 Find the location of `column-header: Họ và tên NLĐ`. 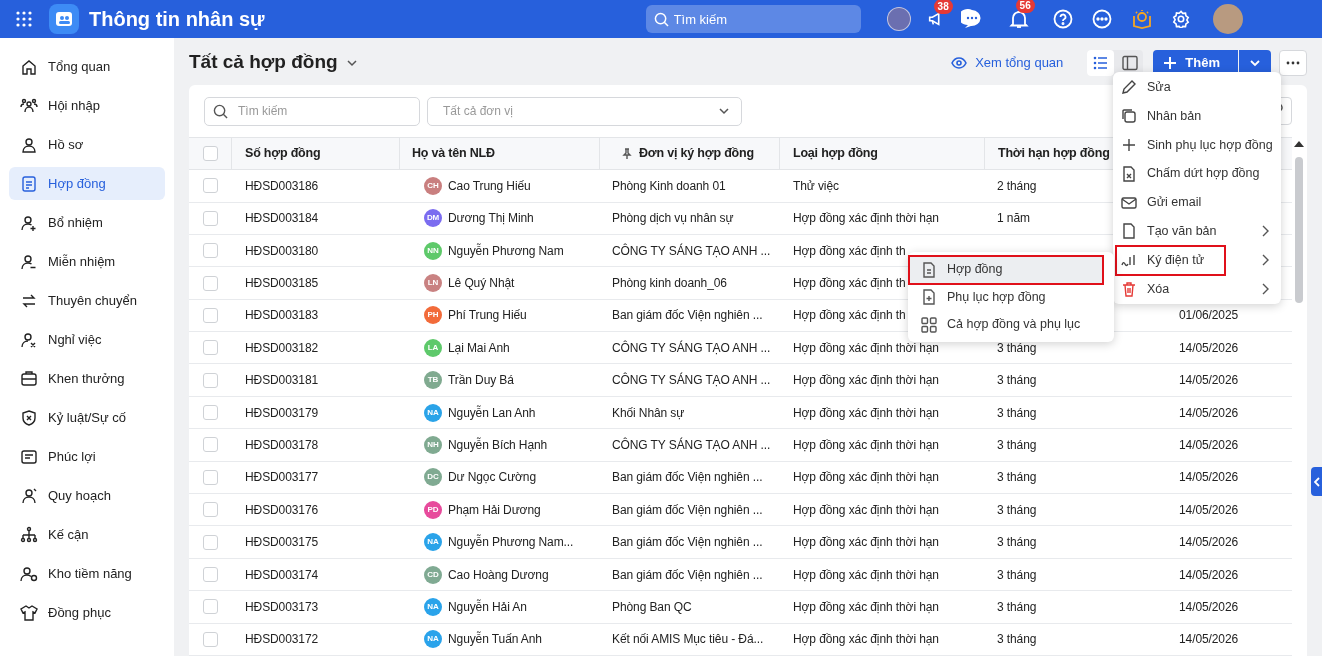

column-header: Họ và tên NLĐ is located at coordinates (453, 153).